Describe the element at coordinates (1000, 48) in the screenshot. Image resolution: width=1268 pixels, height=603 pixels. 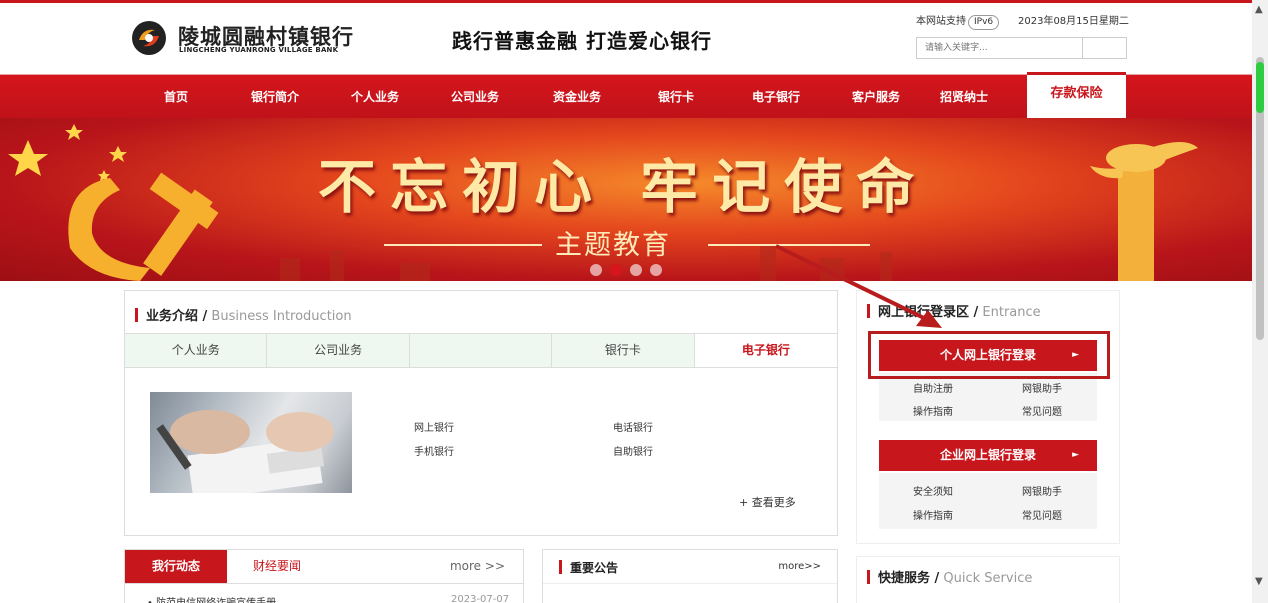
I see `search-input` at that location.